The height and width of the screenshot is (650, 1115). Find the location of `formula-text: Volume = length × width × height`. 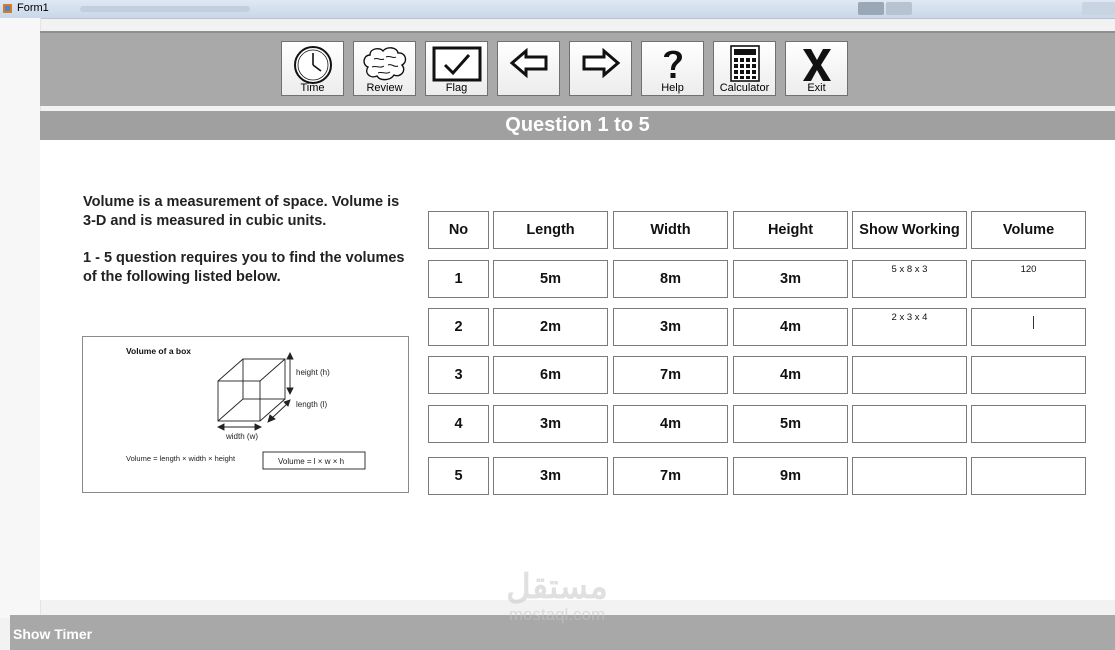

formula-text: Volume = length × width × height is located at coordinates (181, 458).